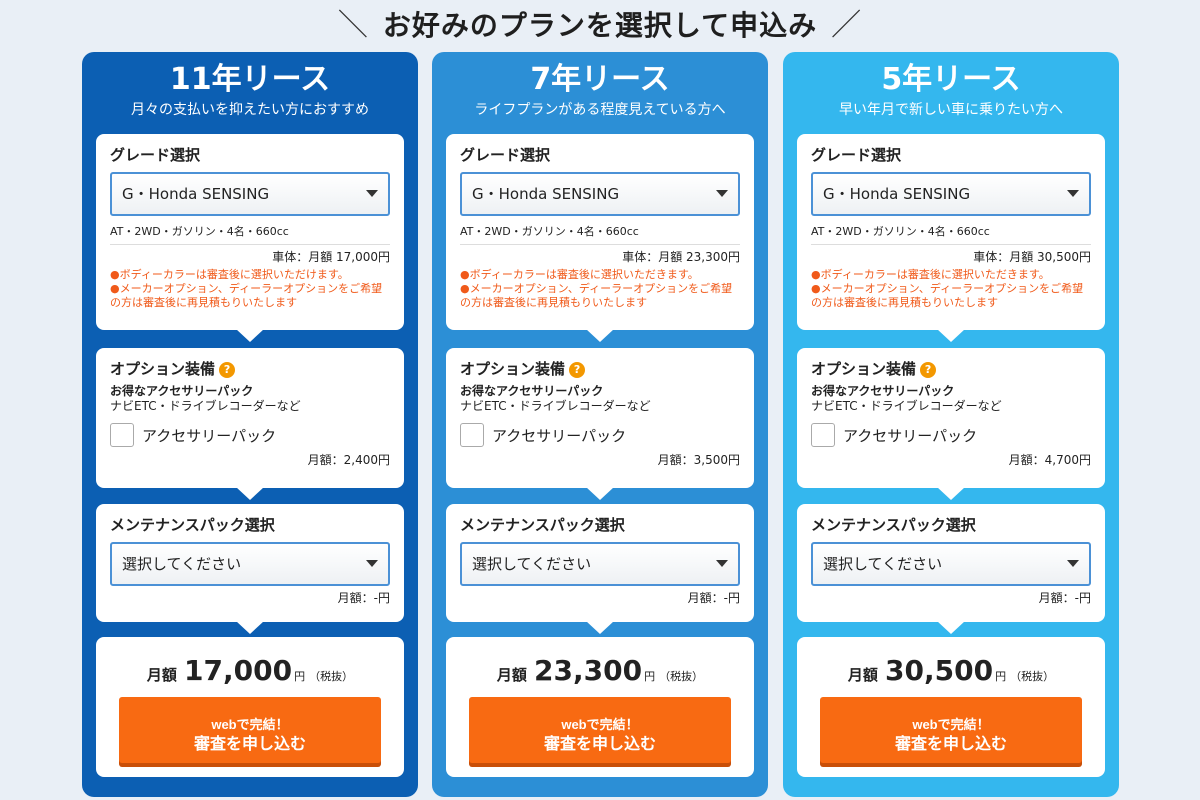 This screenshot has height=800, width=1200. I want to click on total-card: 月額 17,000 円（税抜） webで完結！ 審査を申し込む, so click(250, 707).